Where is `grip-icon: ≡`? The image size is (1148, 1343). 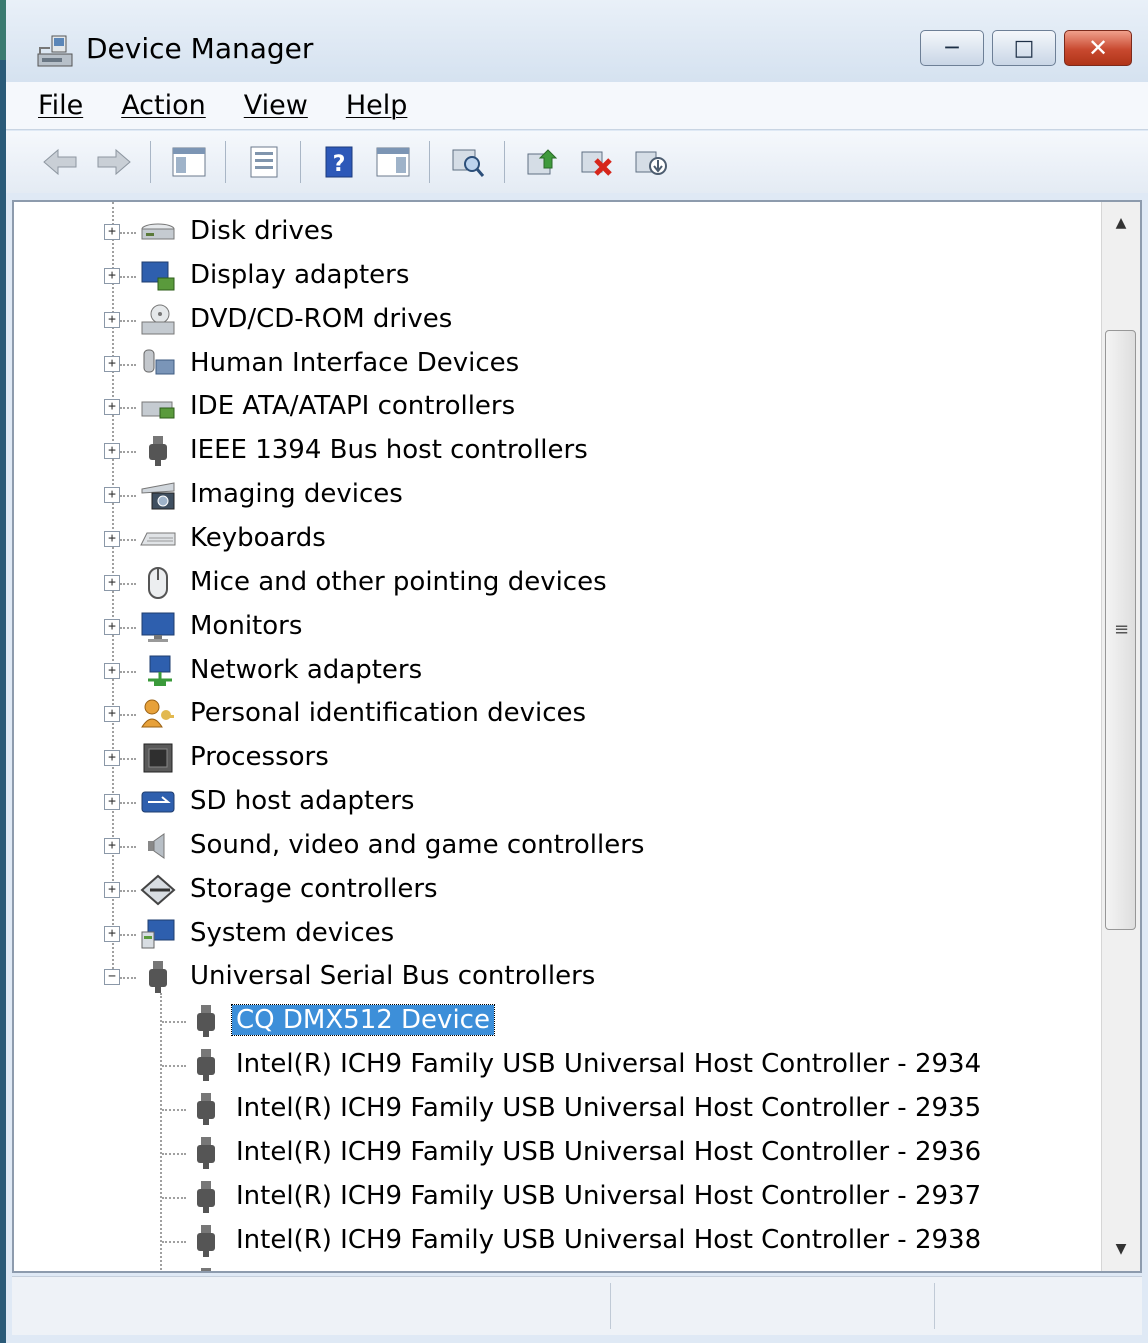
grip-icon: ≡ is located at coordinates (1122, 629).